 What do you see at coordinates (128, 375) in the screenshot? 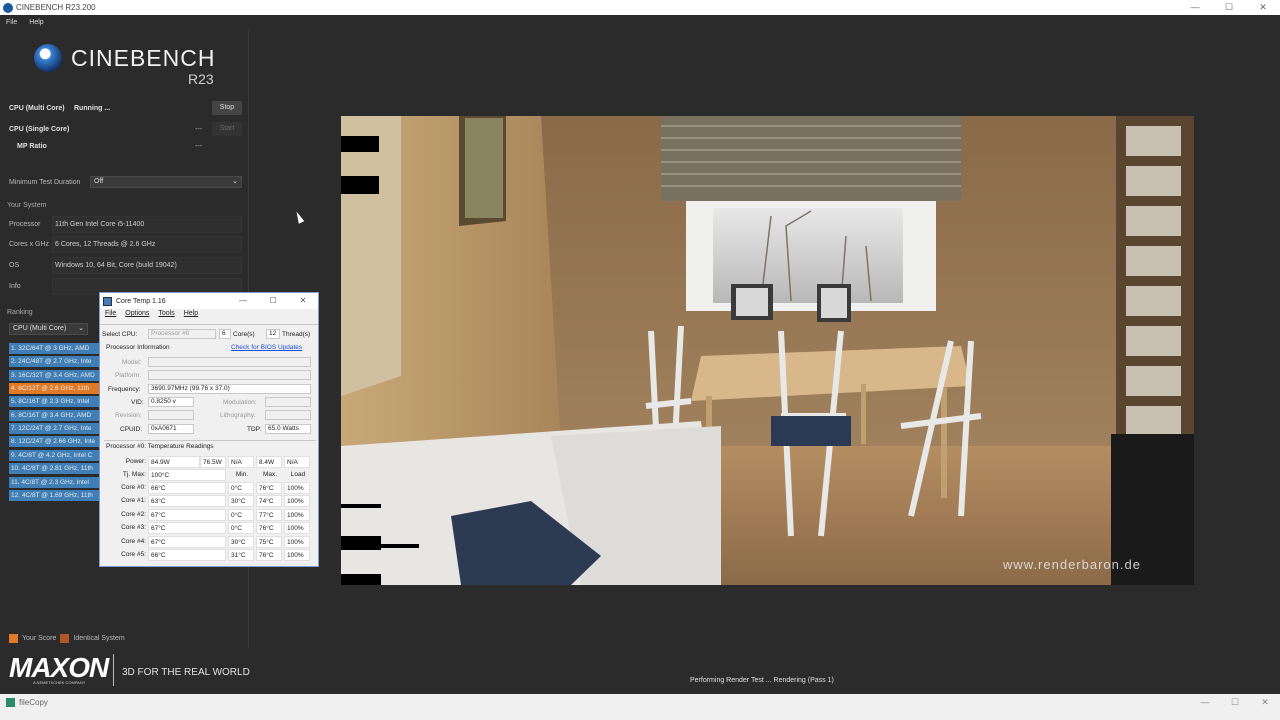
I see `platform-label: Platform:` at bounding box center [128, 375].